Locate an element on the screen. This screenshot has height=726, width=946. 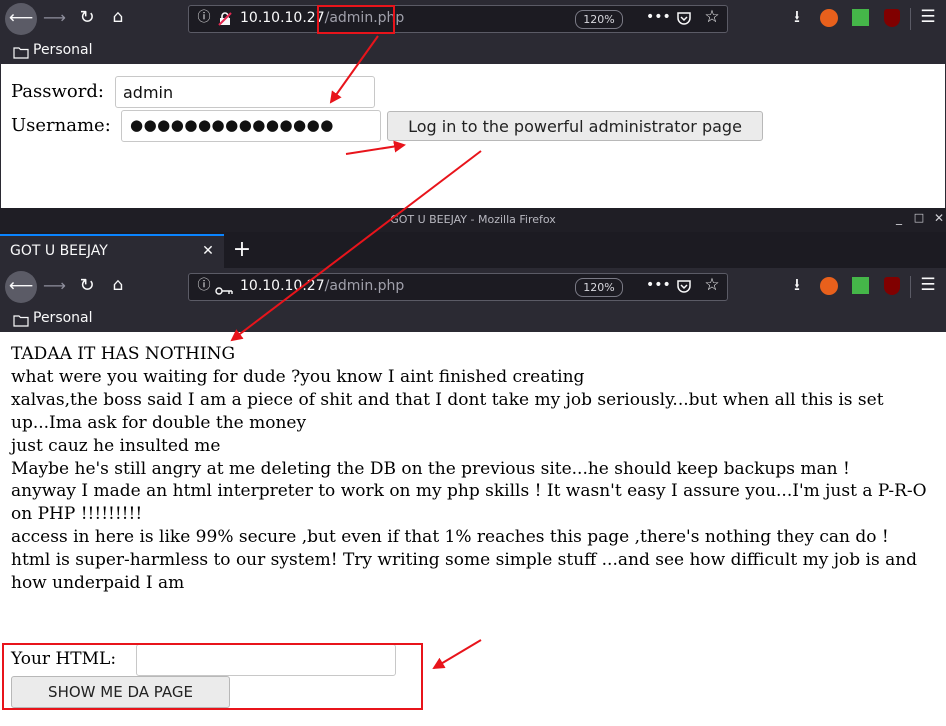
arrow-to-html-form is located at coordinates (457, 654).